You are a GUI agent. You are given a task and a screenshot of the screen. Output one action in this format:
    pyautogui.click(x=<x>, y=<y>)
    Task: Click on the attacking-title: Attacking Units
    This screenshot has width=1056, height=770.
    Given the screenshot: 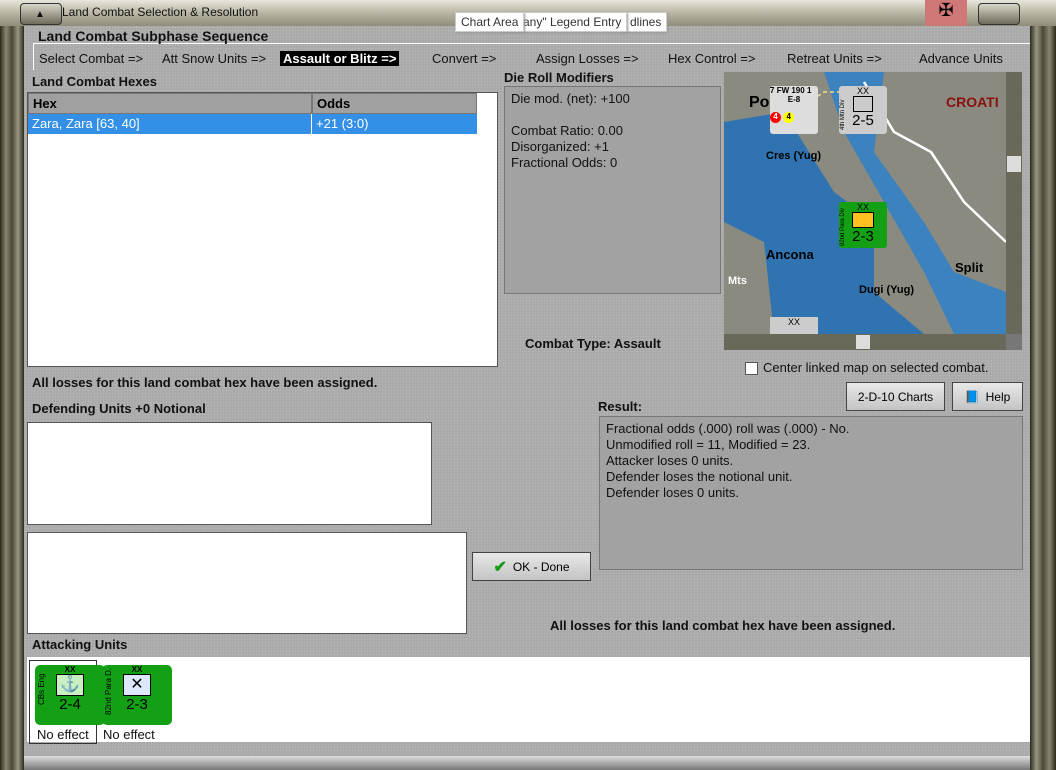 What is the action you would take?
    pyautogui.click(x=80, y=644)
    